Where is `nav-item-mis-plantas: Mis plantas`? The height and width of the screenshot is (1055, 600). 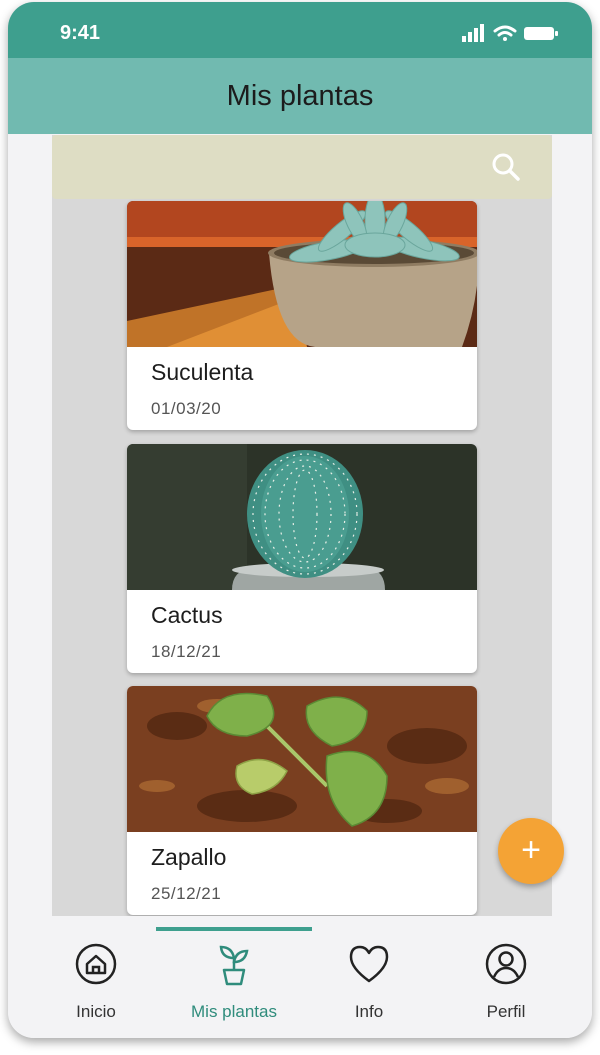 nav-item-mis-plantas: Mis plantas is located at coordinates (234, 982).